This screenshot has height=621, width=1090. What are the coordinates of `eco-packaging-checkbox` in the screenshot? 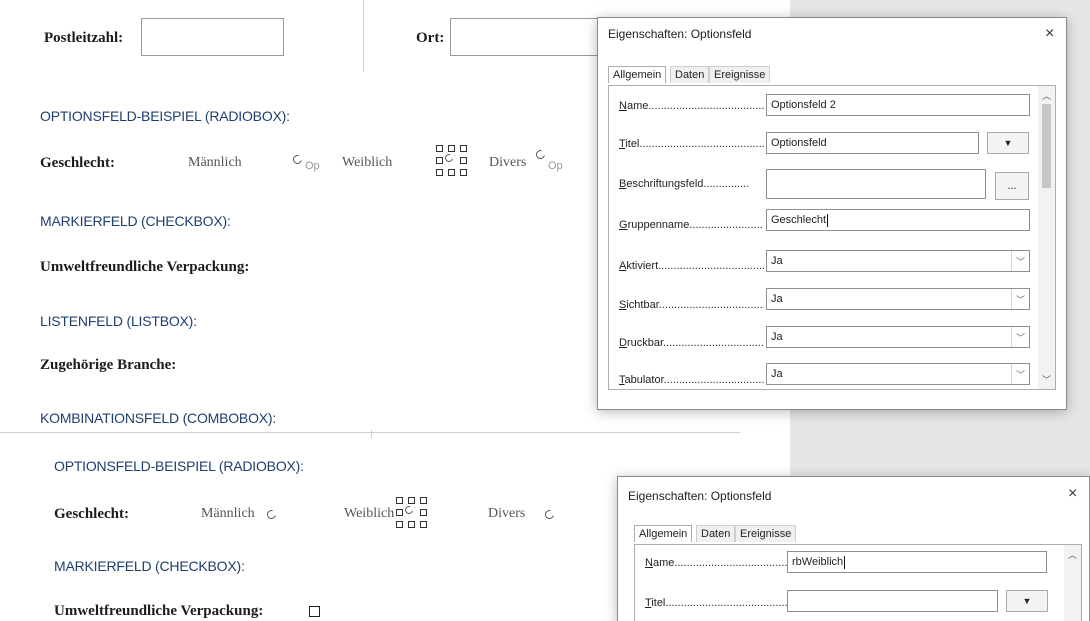 It's located at (314, 611).